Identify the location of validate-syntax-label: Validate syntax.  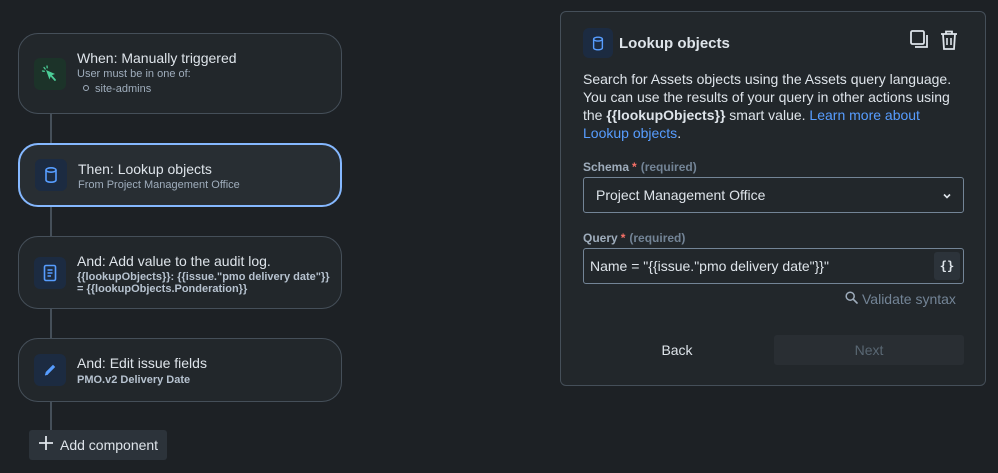
(909, 299).